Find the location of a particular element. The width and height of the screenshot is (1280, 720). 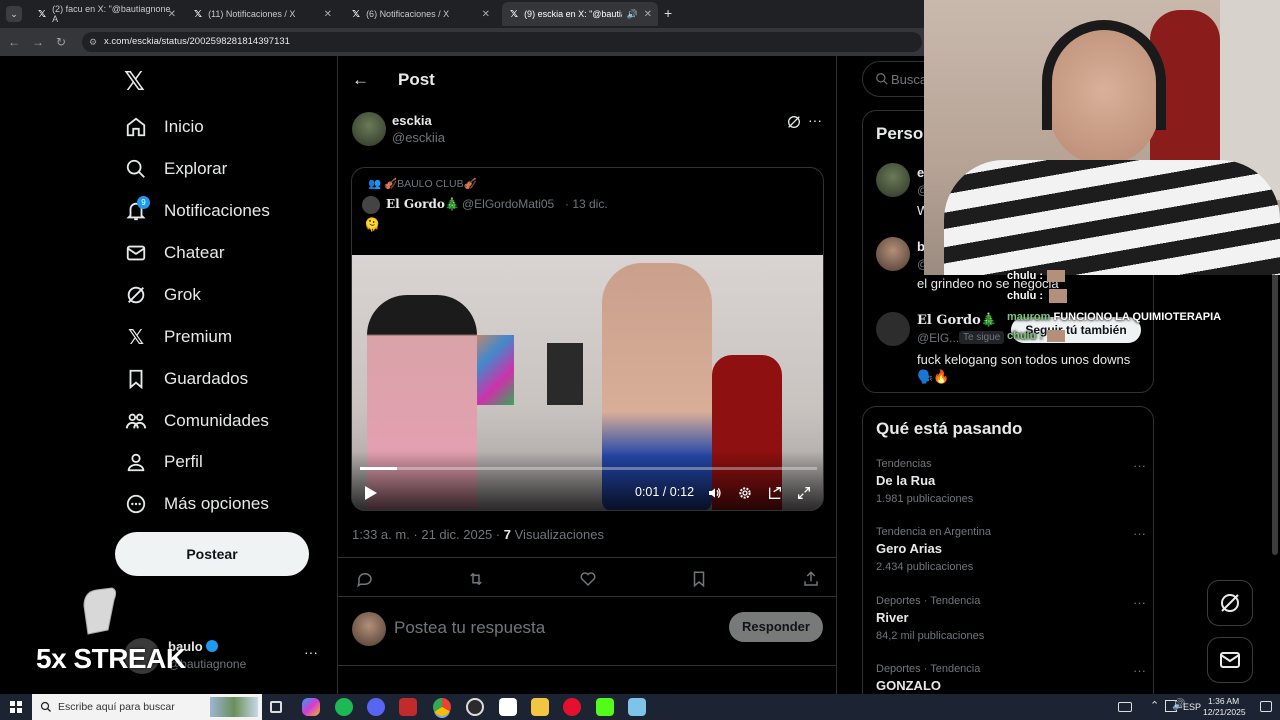

browser-tab: 𝕏 (6) Notificaciones / X ✕ is located at coordinates (420, 14).